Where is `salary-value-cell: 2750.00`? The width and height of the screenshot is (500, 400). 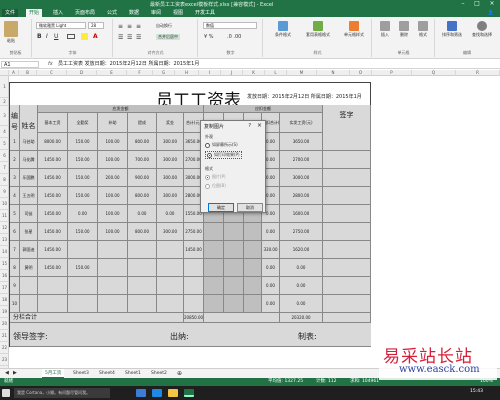
salary-value-cell: 2750.00 is located at coordinates (194, 232).